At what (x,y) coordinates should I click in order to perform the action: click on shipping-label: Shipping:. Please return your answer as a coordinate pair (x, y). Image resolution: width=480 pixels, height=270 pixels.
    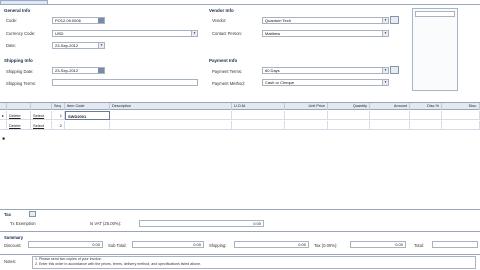
    Looking at the image, I should click on (218, 245).